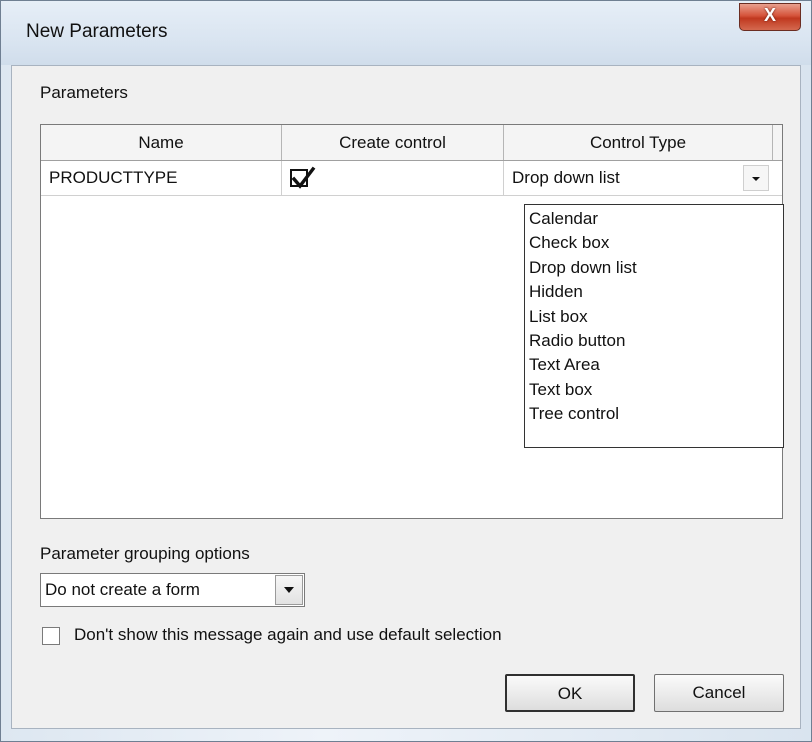 The height and width of the screenshot is (742, 812). I want to click on list-item: Tree control, so click(656, 414).